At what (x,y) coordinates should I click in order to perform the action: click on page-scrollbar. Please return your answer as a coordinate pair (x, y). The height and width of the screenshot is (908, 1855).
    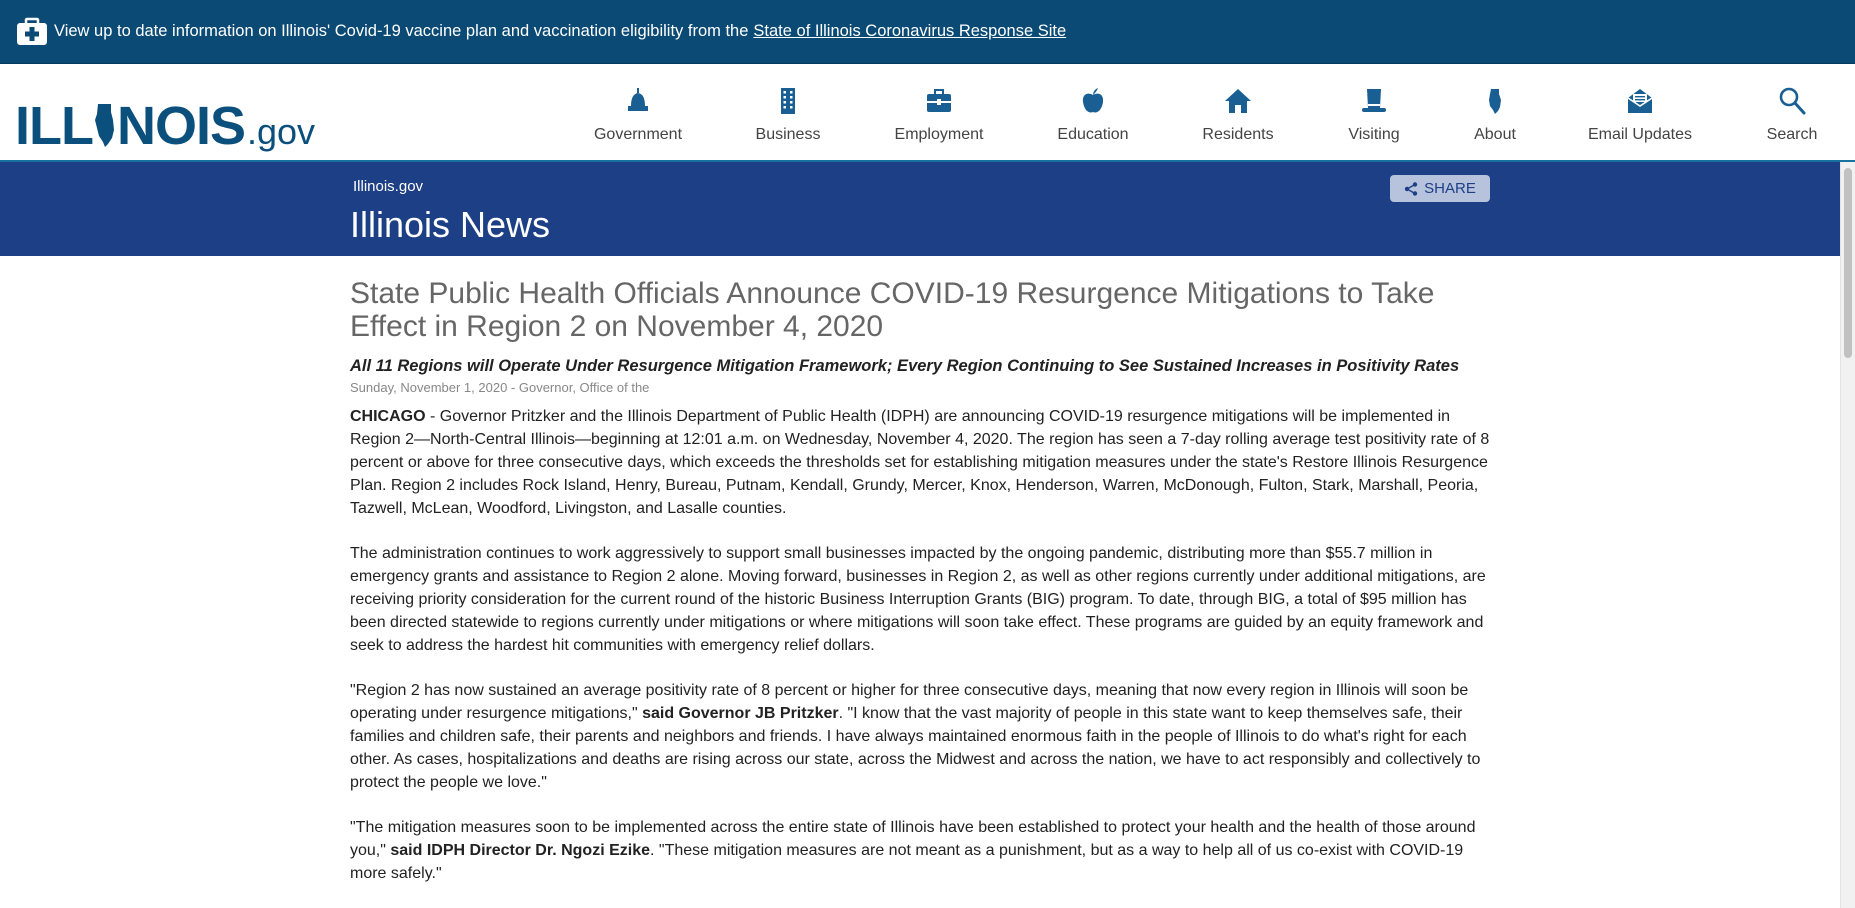
    Looking at the image, I should click on (1847, 535).